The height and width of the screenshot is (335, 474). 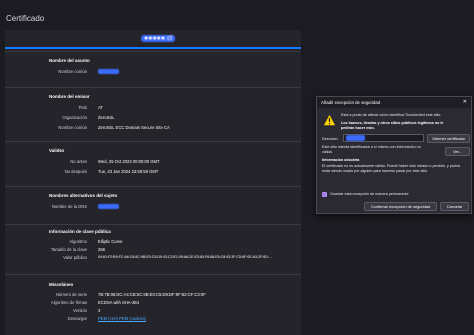 What do you see at coordinates (400, 206) in the screenshot?
I see `confirm-exception-button: Confirmar excepción de seguridad` at bounding box center [400, 206].